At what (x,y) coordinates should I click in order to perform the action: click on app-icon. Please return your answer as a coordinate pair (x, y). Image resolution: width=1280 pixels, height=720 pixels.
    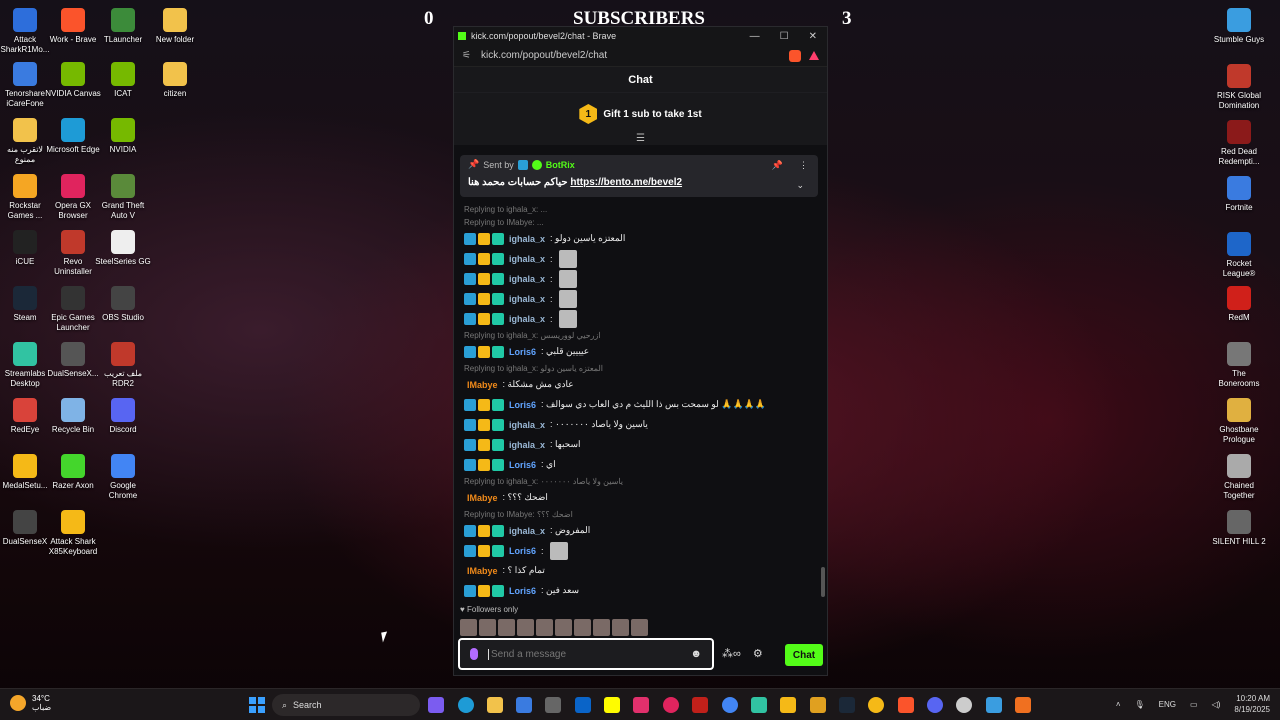
    Looking at the image, I should click on (553, 705).